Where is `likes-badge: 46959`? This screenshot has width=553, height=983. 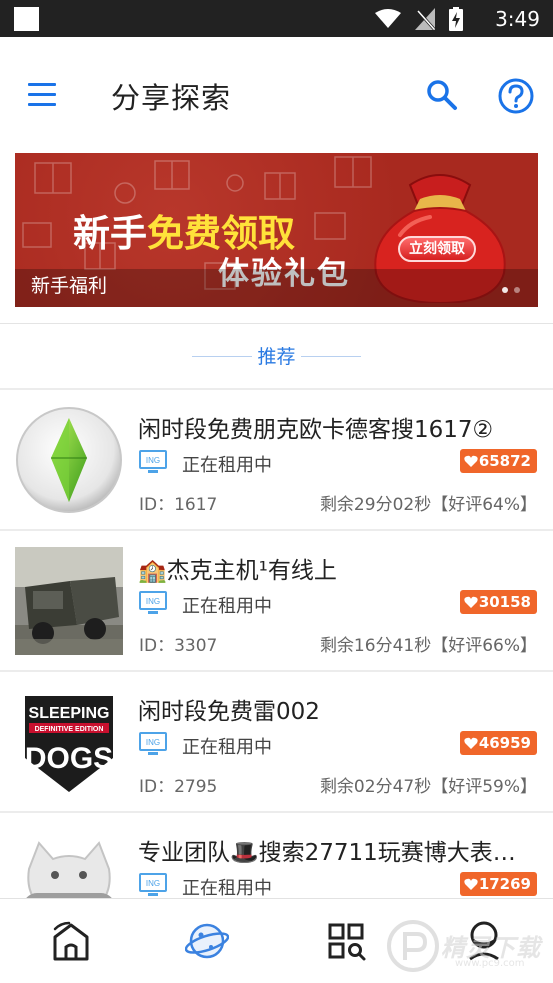 likes-badge: 46959 is located at coordinates (498, 743).